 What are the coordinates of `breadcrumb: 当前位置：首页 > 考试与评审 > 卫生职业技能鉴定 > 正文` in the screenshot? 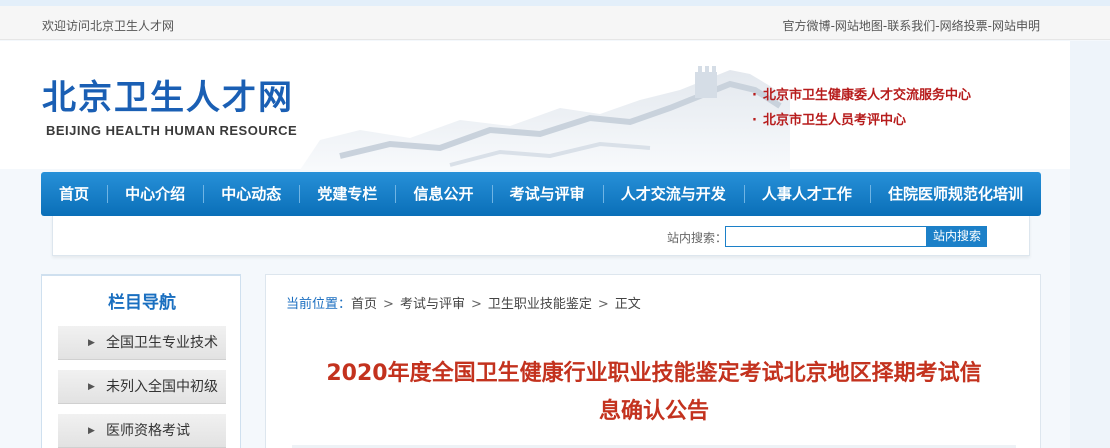 It's located at (463, 302).